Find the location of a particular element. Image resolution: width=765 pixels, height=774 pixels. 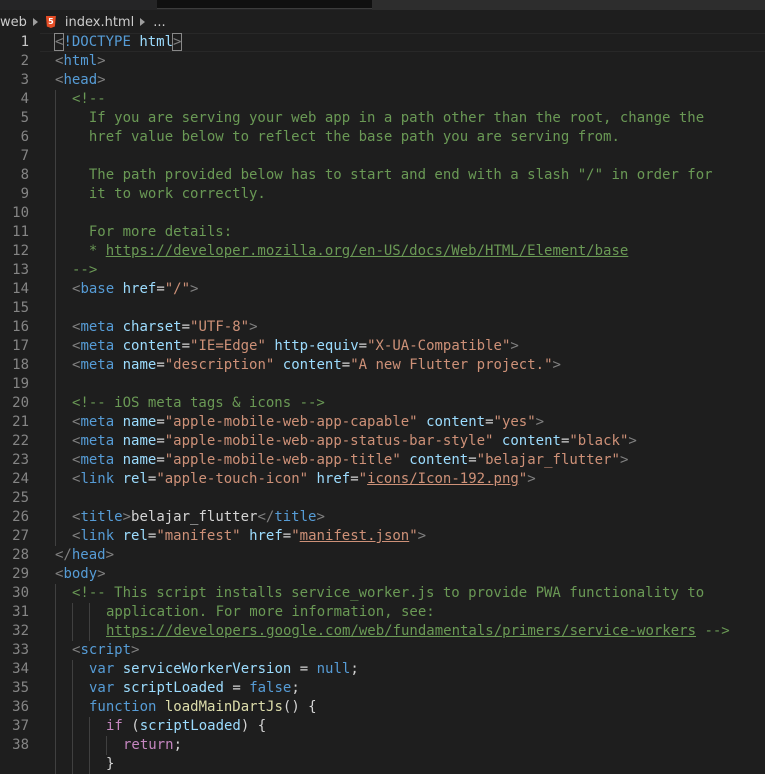

code-token: script is located at coordinates (106, 650).